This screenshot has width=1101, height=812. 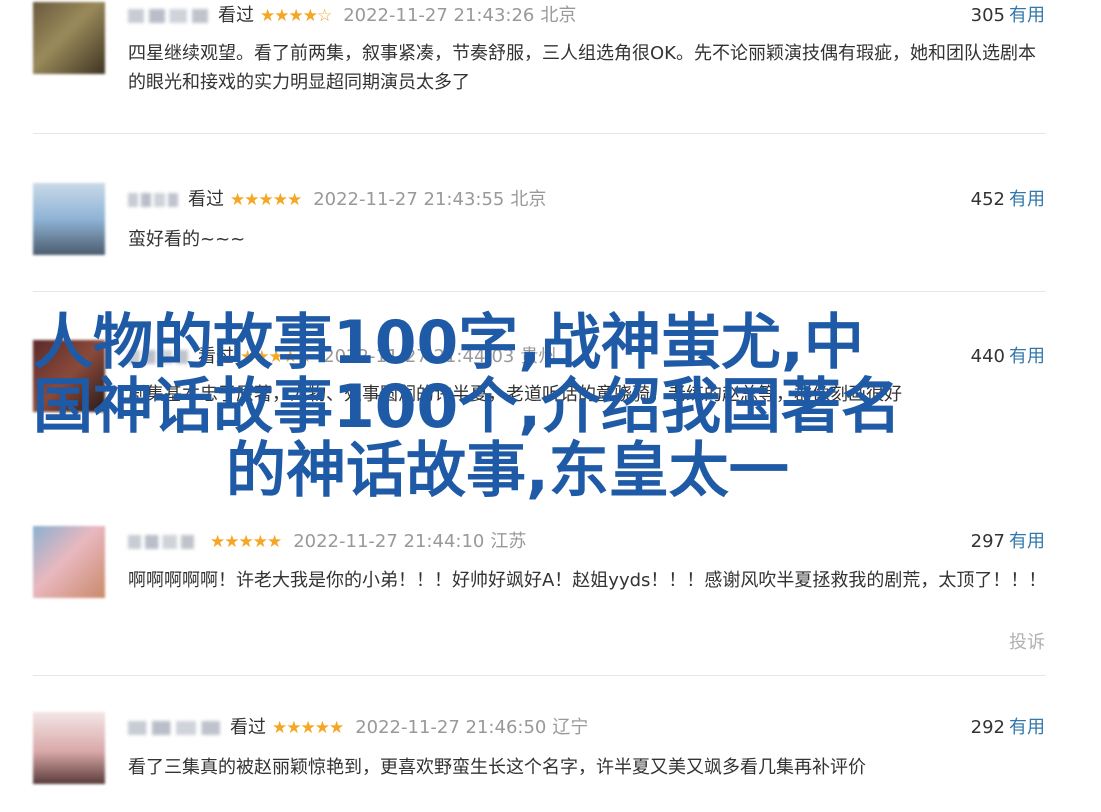 What do you see at coordinates (987, 541) in the screenshot?
I see `useful-count: 297` at bounding box center [987, 541].